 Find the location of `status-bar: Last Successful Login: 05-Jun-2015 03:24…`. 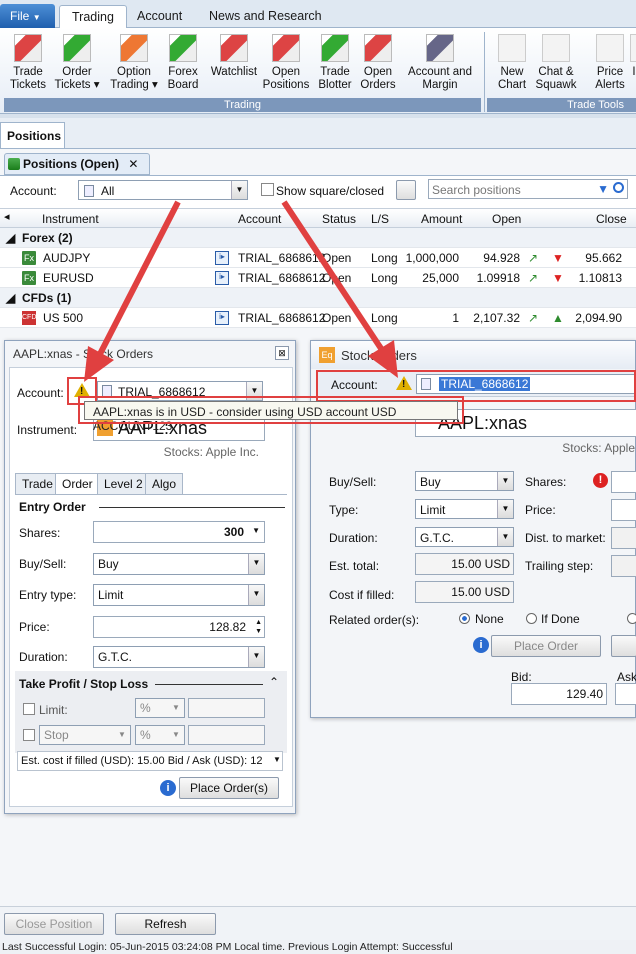

status-bar: Last Successful Login: 05-Jun-2015 03:24… is located at coordinates (318, 947).